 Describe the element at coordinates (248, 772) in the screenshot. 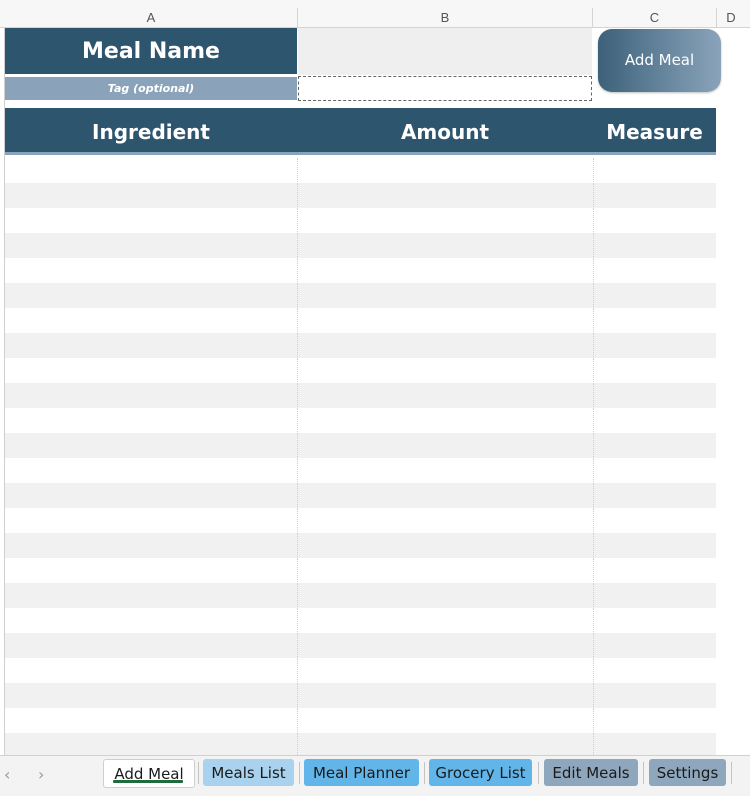

I see `tab-meals-list: Meals List` at that location.